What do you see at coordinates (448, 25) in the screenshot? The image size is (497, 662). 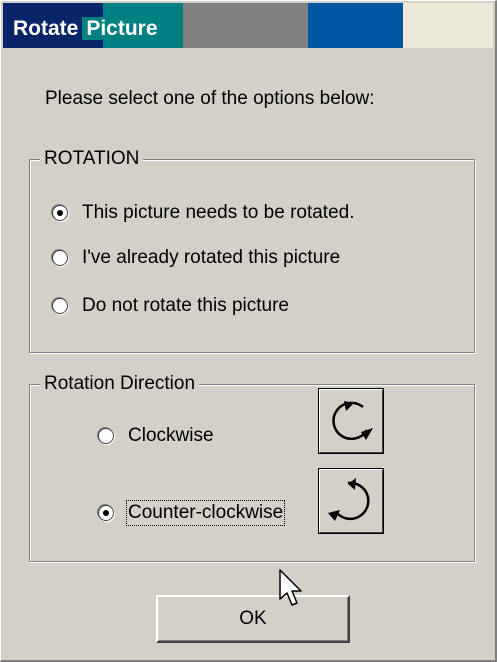 I see `title-bar-segment-light` at bounding box center [448, 25].